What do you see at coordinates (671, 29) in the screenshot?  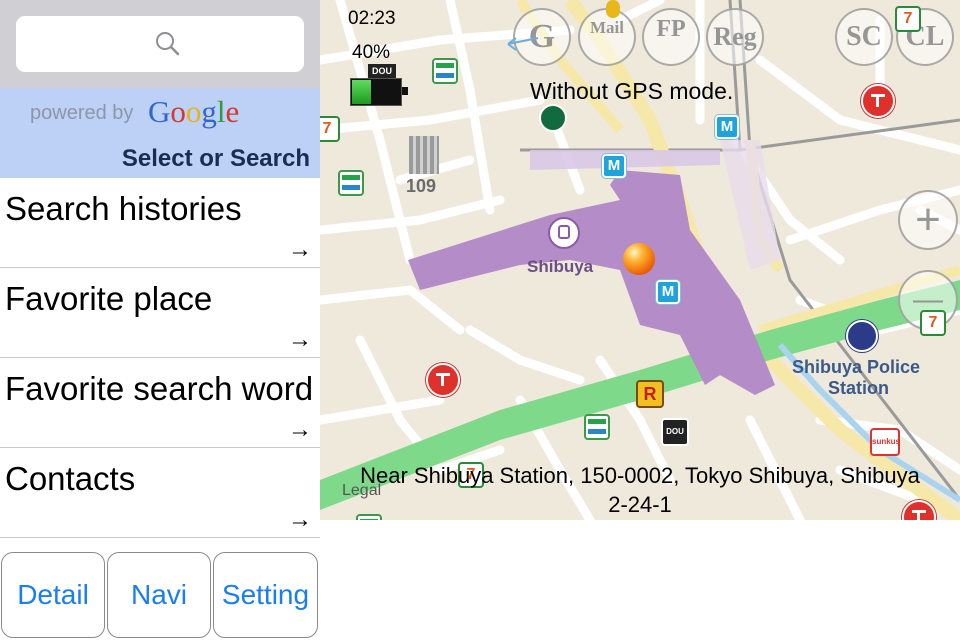 I see `fp-button-label: FP` at bounding box center [671, 29].